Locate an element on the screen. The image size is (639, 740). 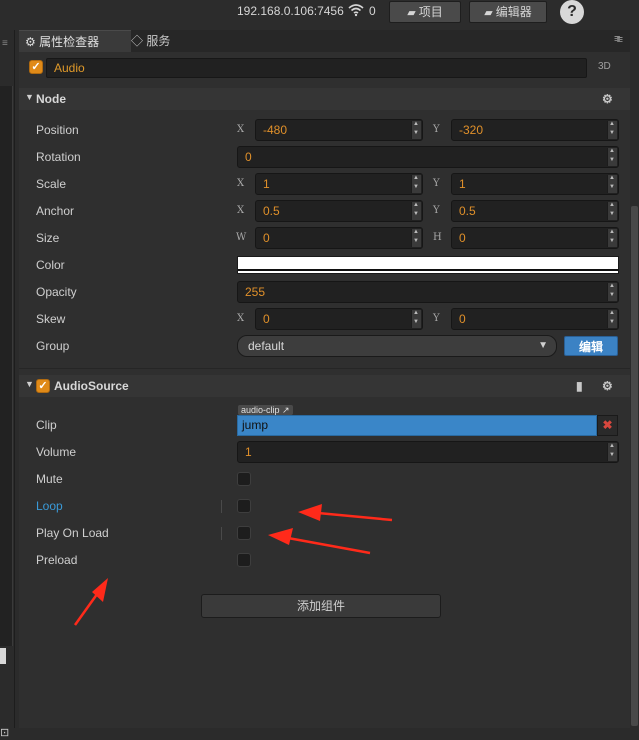
annotation-arrow-play-on-load is located at coordinates (319, 541).